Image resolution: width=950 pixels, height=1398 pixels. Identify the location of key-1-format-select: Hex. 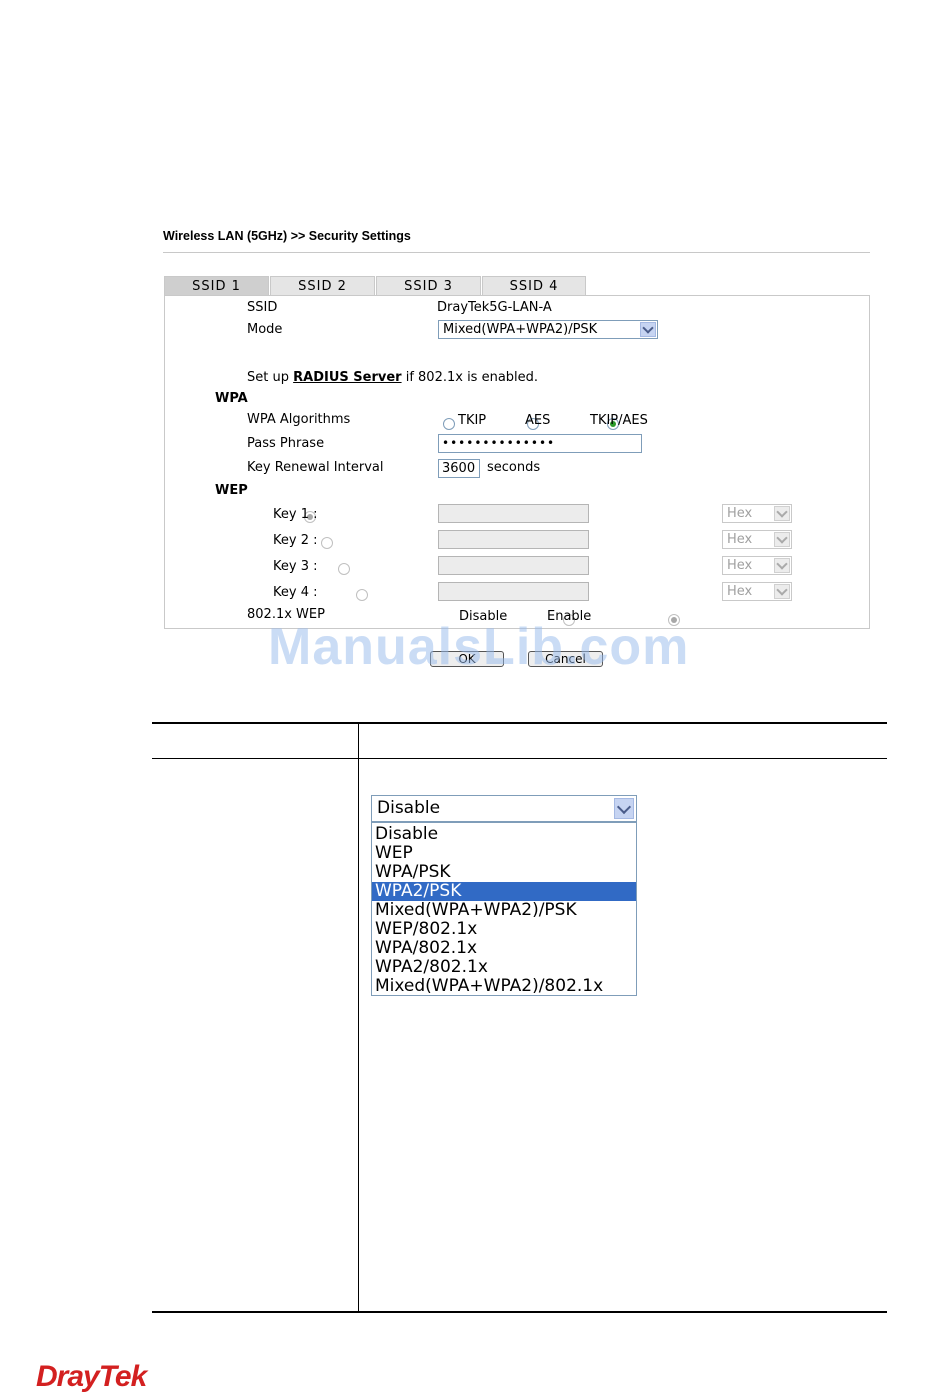
(757, 513).